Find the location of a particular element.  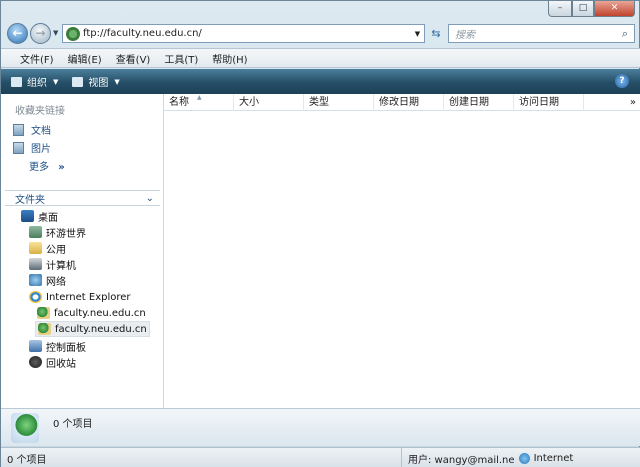

organize-button: 组织 ▼ is located at coordinates (34, 81).